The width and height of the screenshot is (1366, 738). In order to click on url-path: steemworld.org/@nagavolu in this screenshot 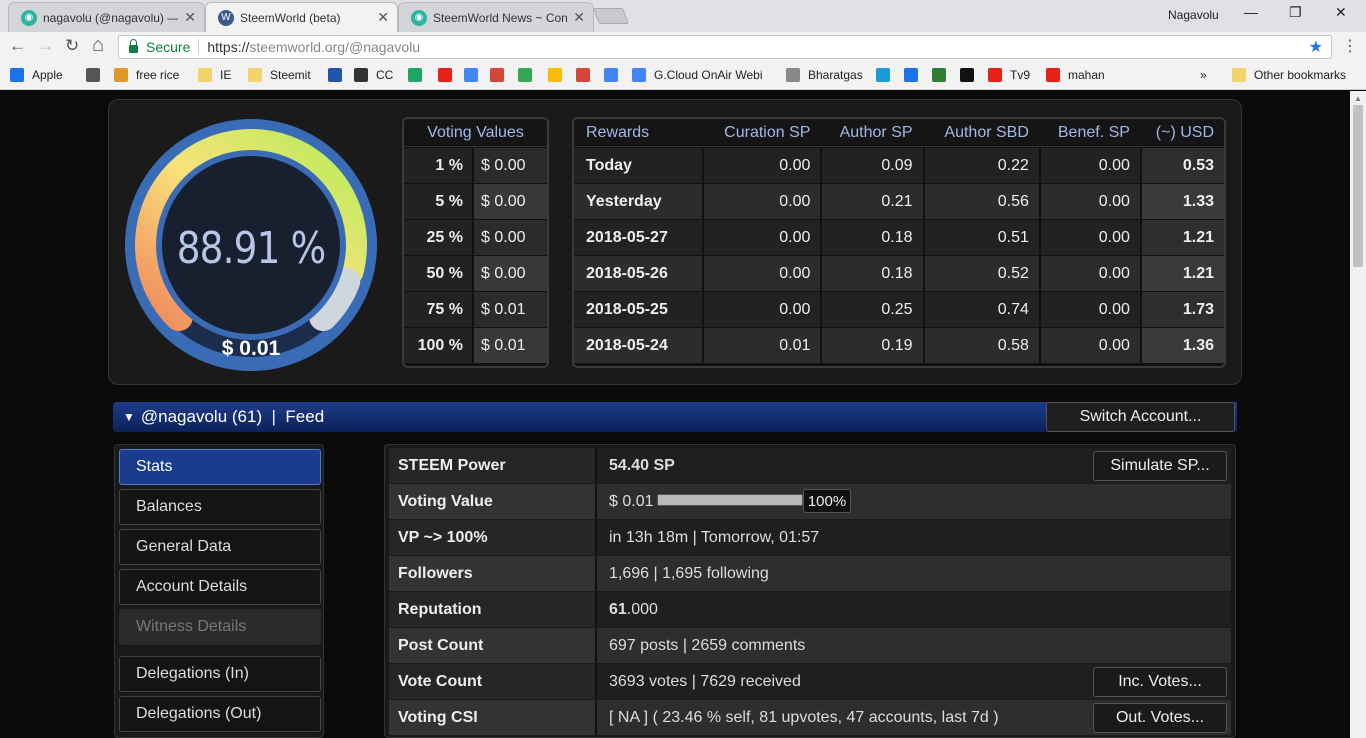, I will do `click(335, 47)`.